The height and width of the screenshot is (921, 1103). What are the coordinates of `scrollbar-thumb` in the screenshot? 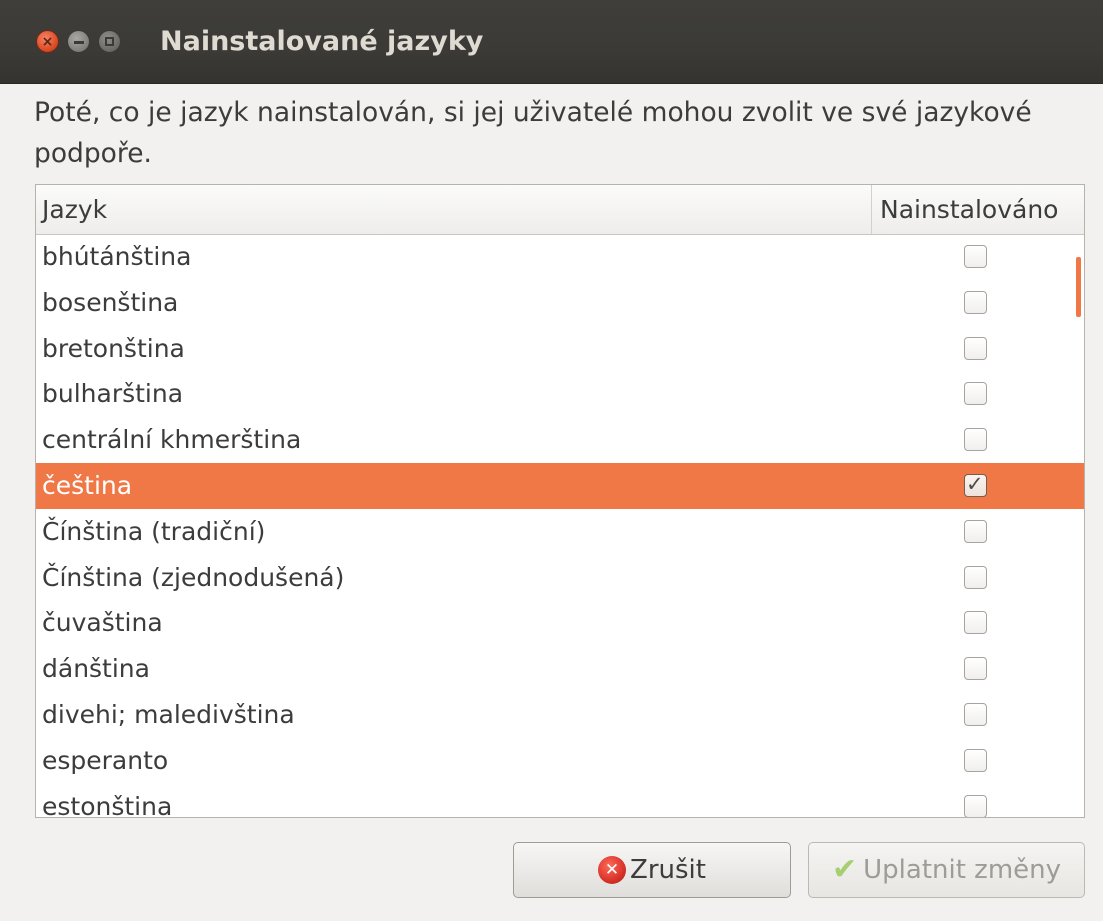 It's located at (1078, 287).